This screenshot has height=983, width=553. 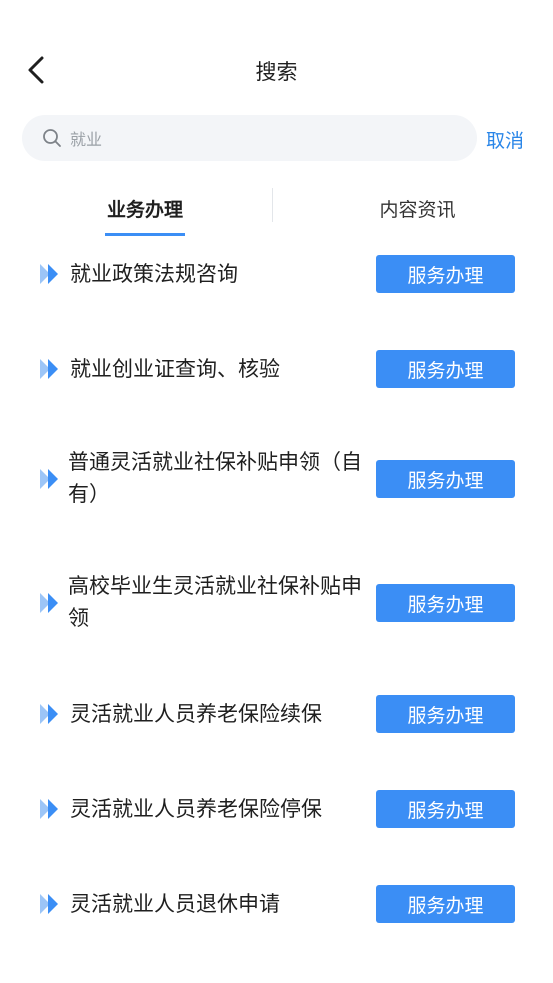 What do you see at coordinates (175, 369) in the screenshot?
I see `service-name: 就业创业证查询、核验` at bounding box center [175, 369].